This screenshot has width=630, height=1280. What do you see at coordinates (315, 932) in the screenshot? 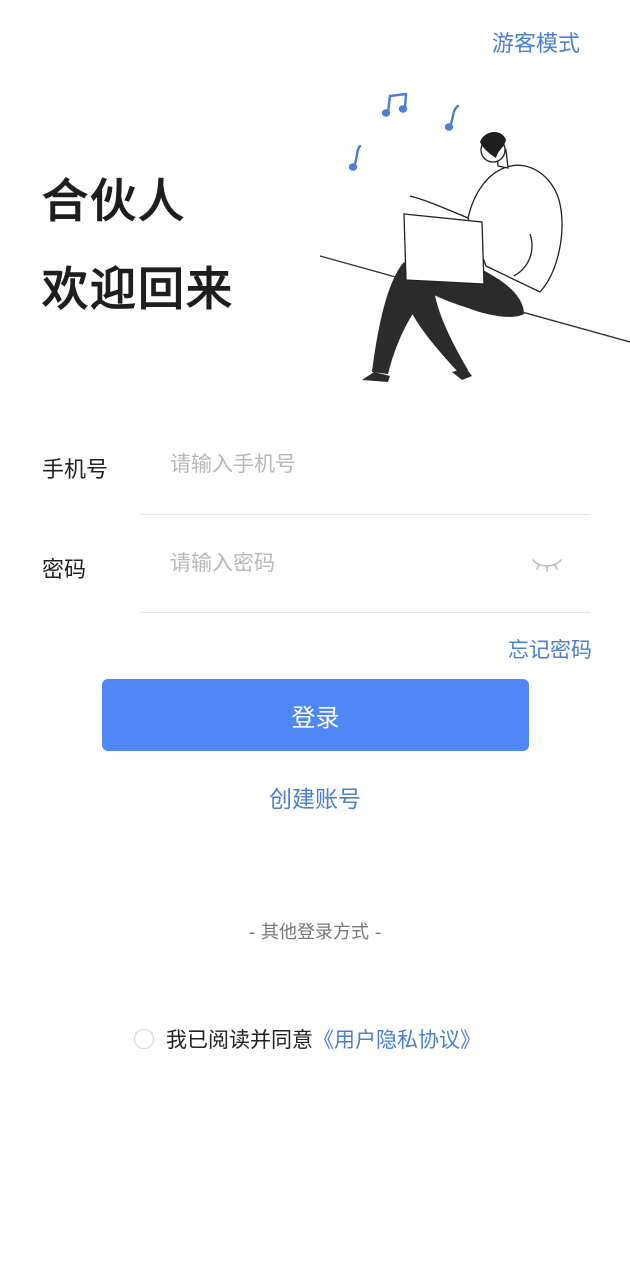
I see `other-login-methods-label: - 其他登录方式 -` at bounding box center [315, 932].